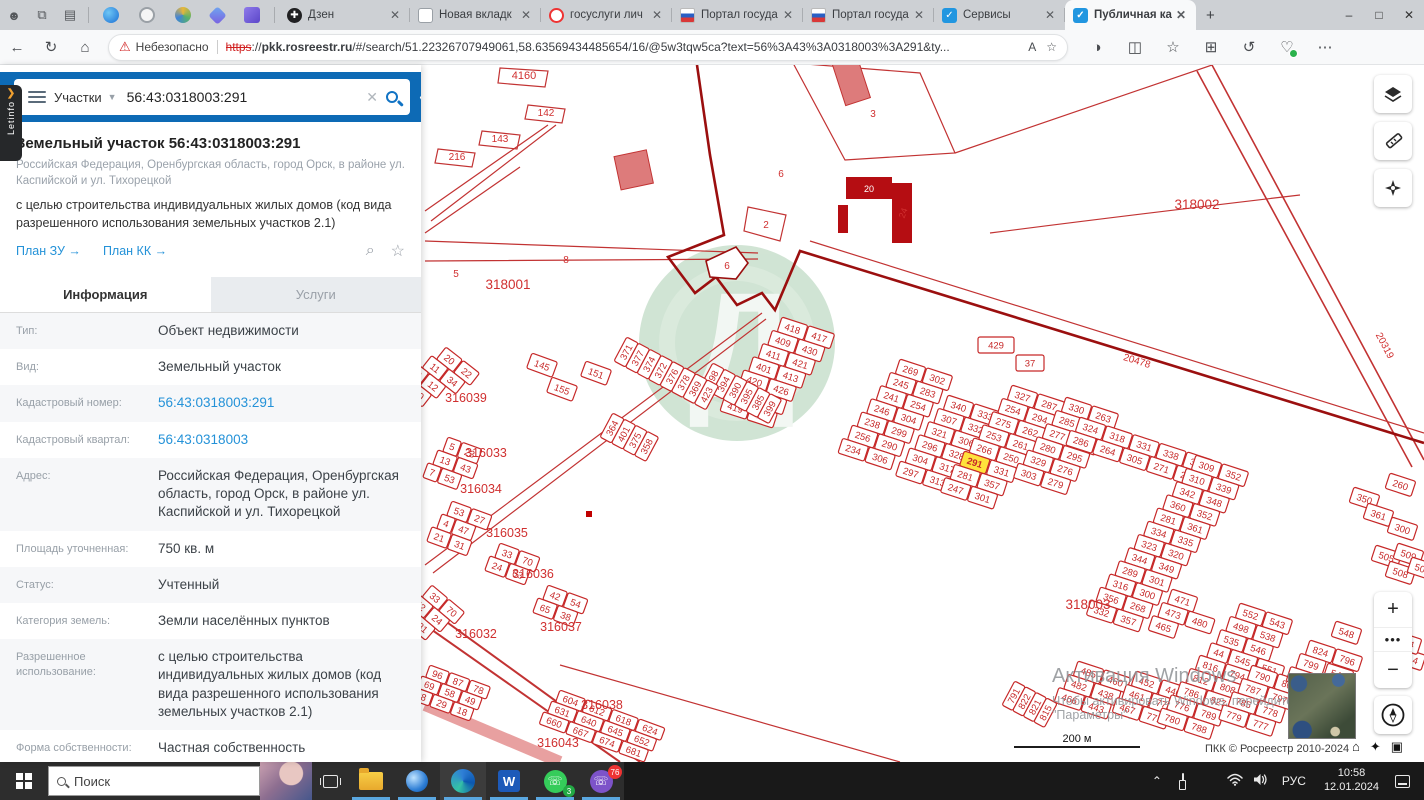 The height and width of the screenshot is (800, 1424). What do you see at coordinates (1183, 781) in the screenshot?
I see `tray-devices-icon` at bounding box center [1183, 781].